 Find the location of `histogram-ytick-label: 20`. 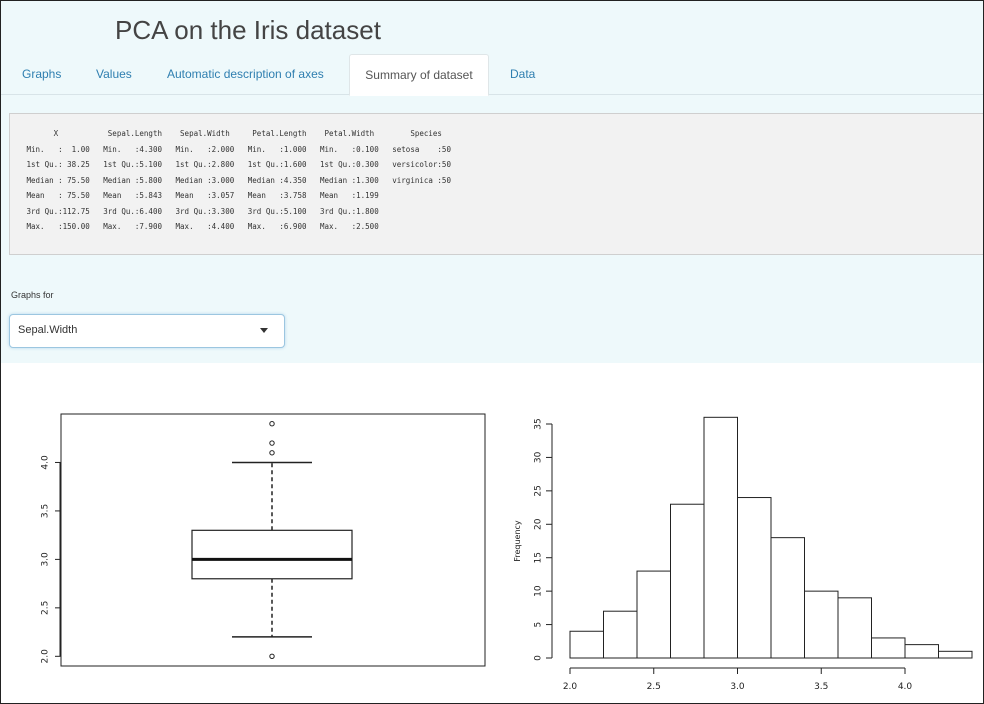

histogram-ytick-label: 20 is located at coordinates (539, 524).